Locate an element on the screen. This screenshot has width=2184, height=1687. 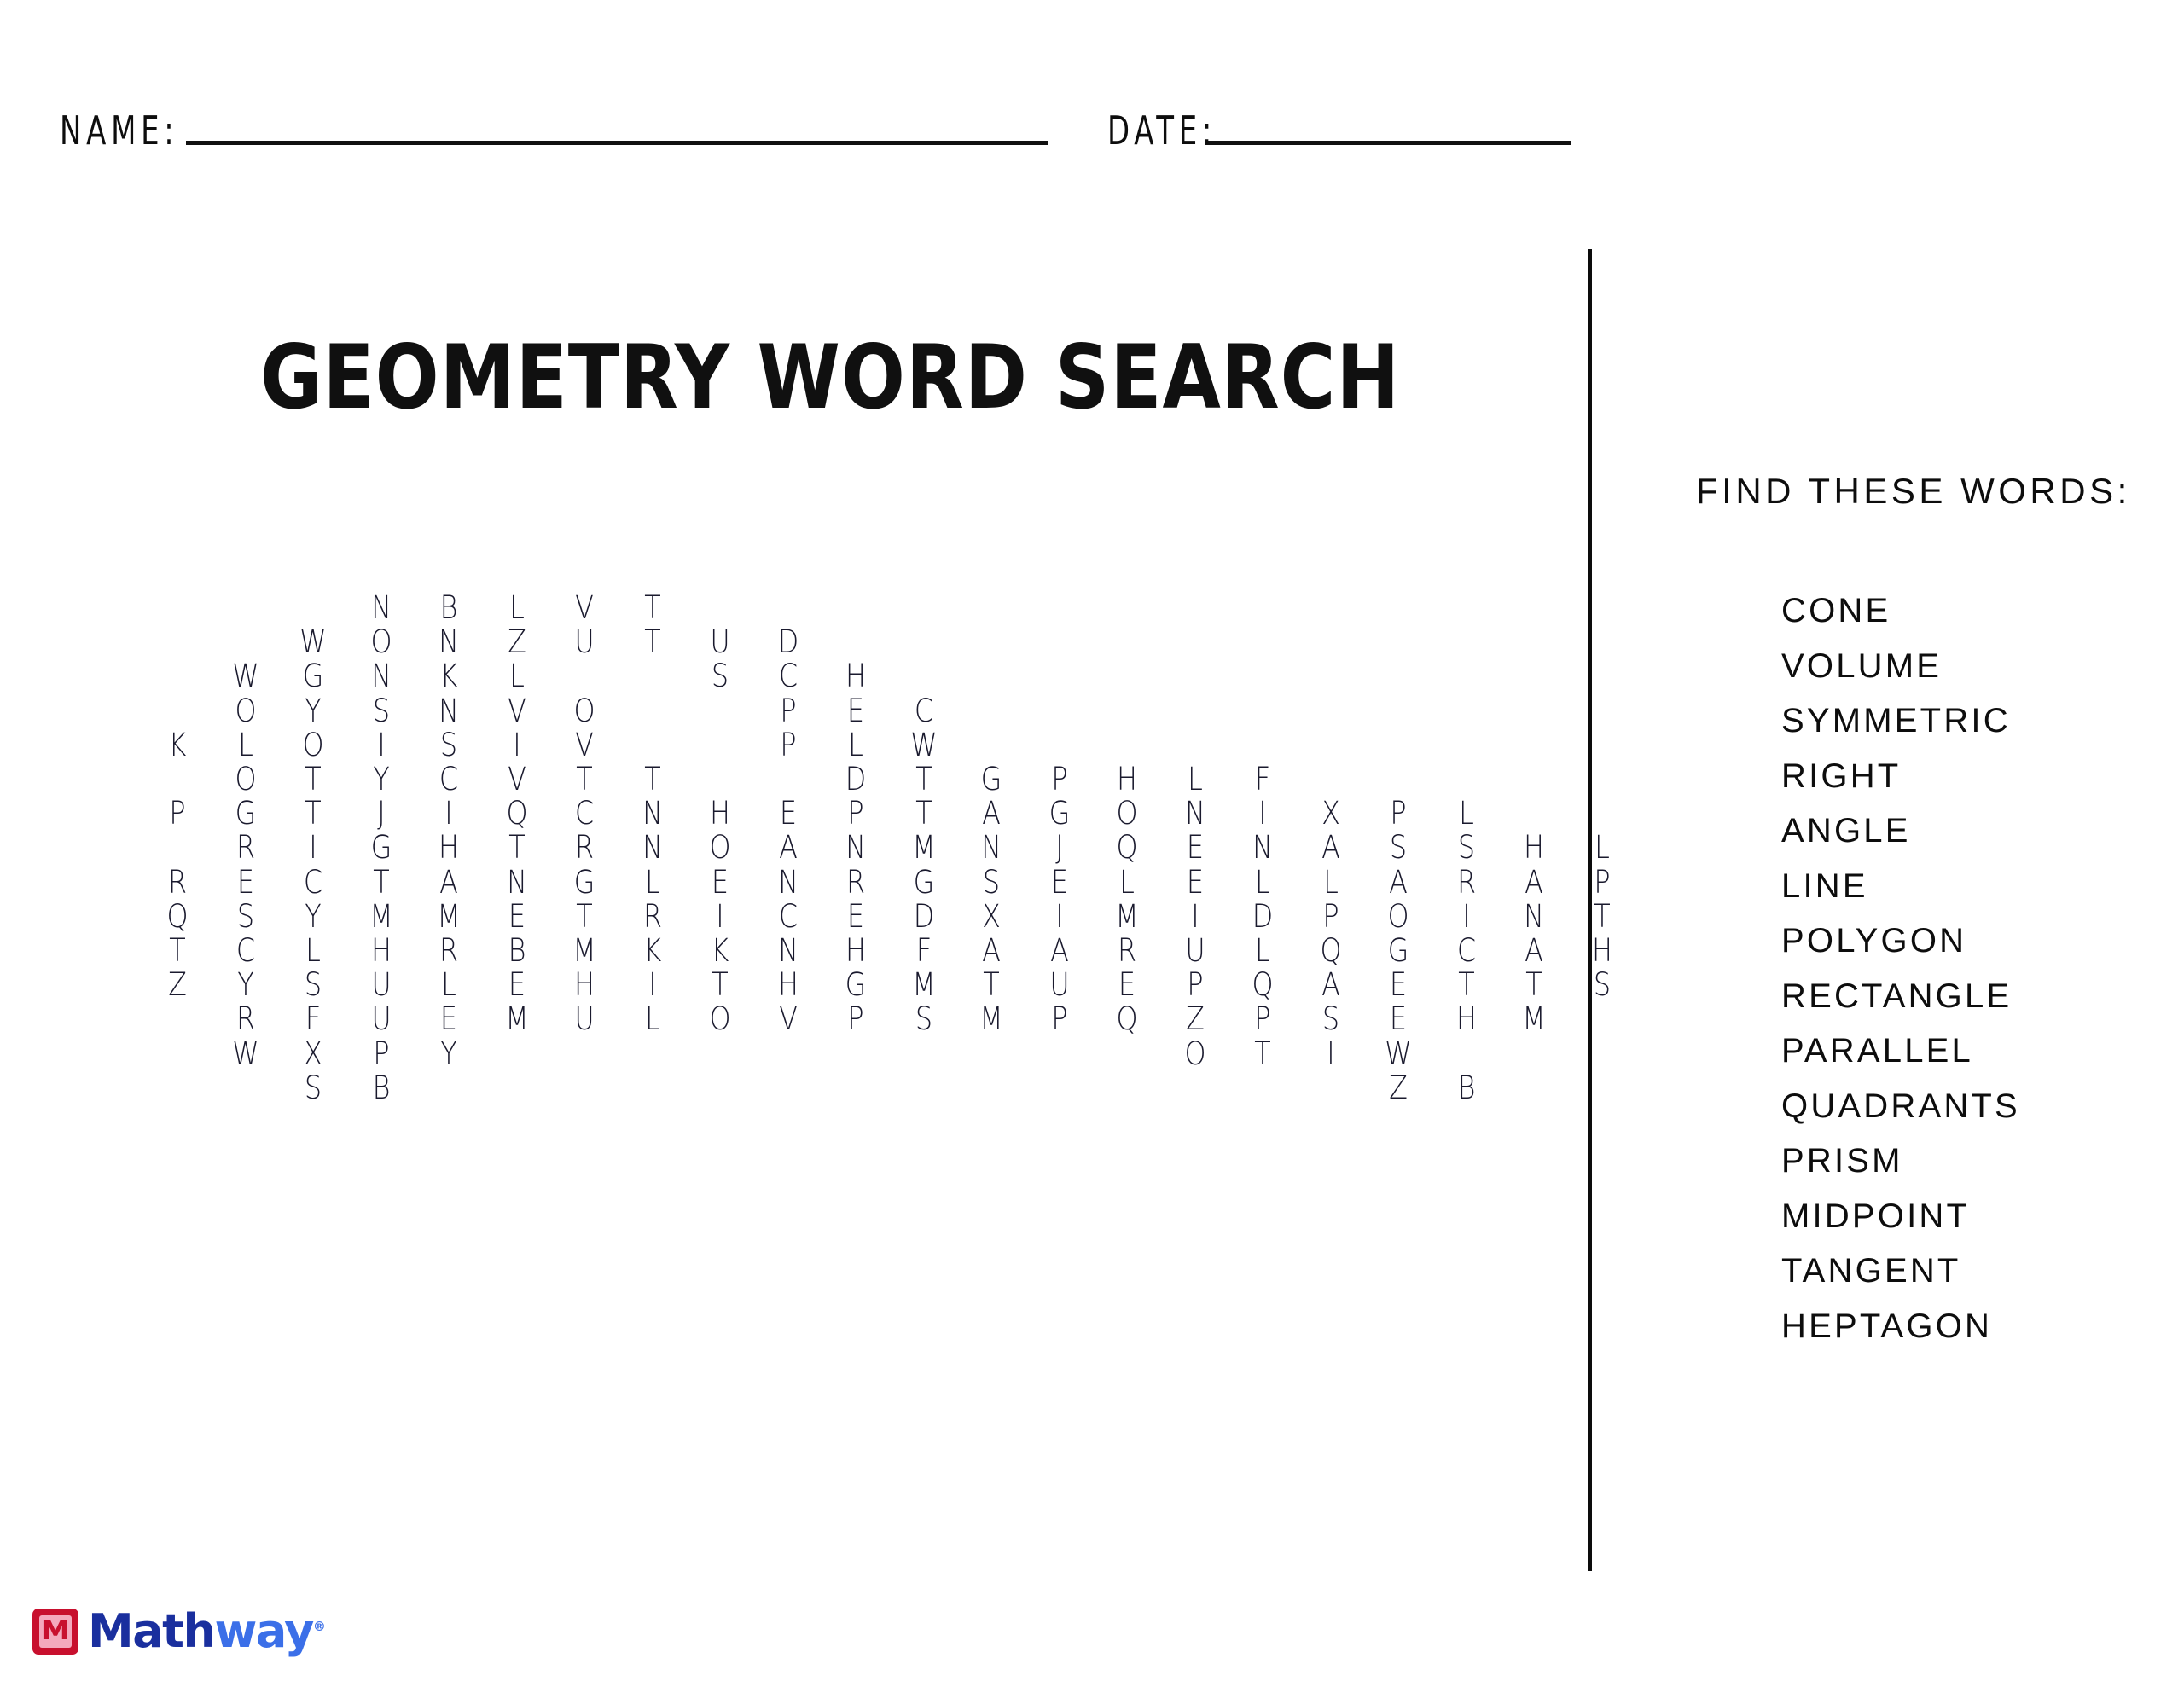
grid-letter: F is located at coordinates (313, 1019).